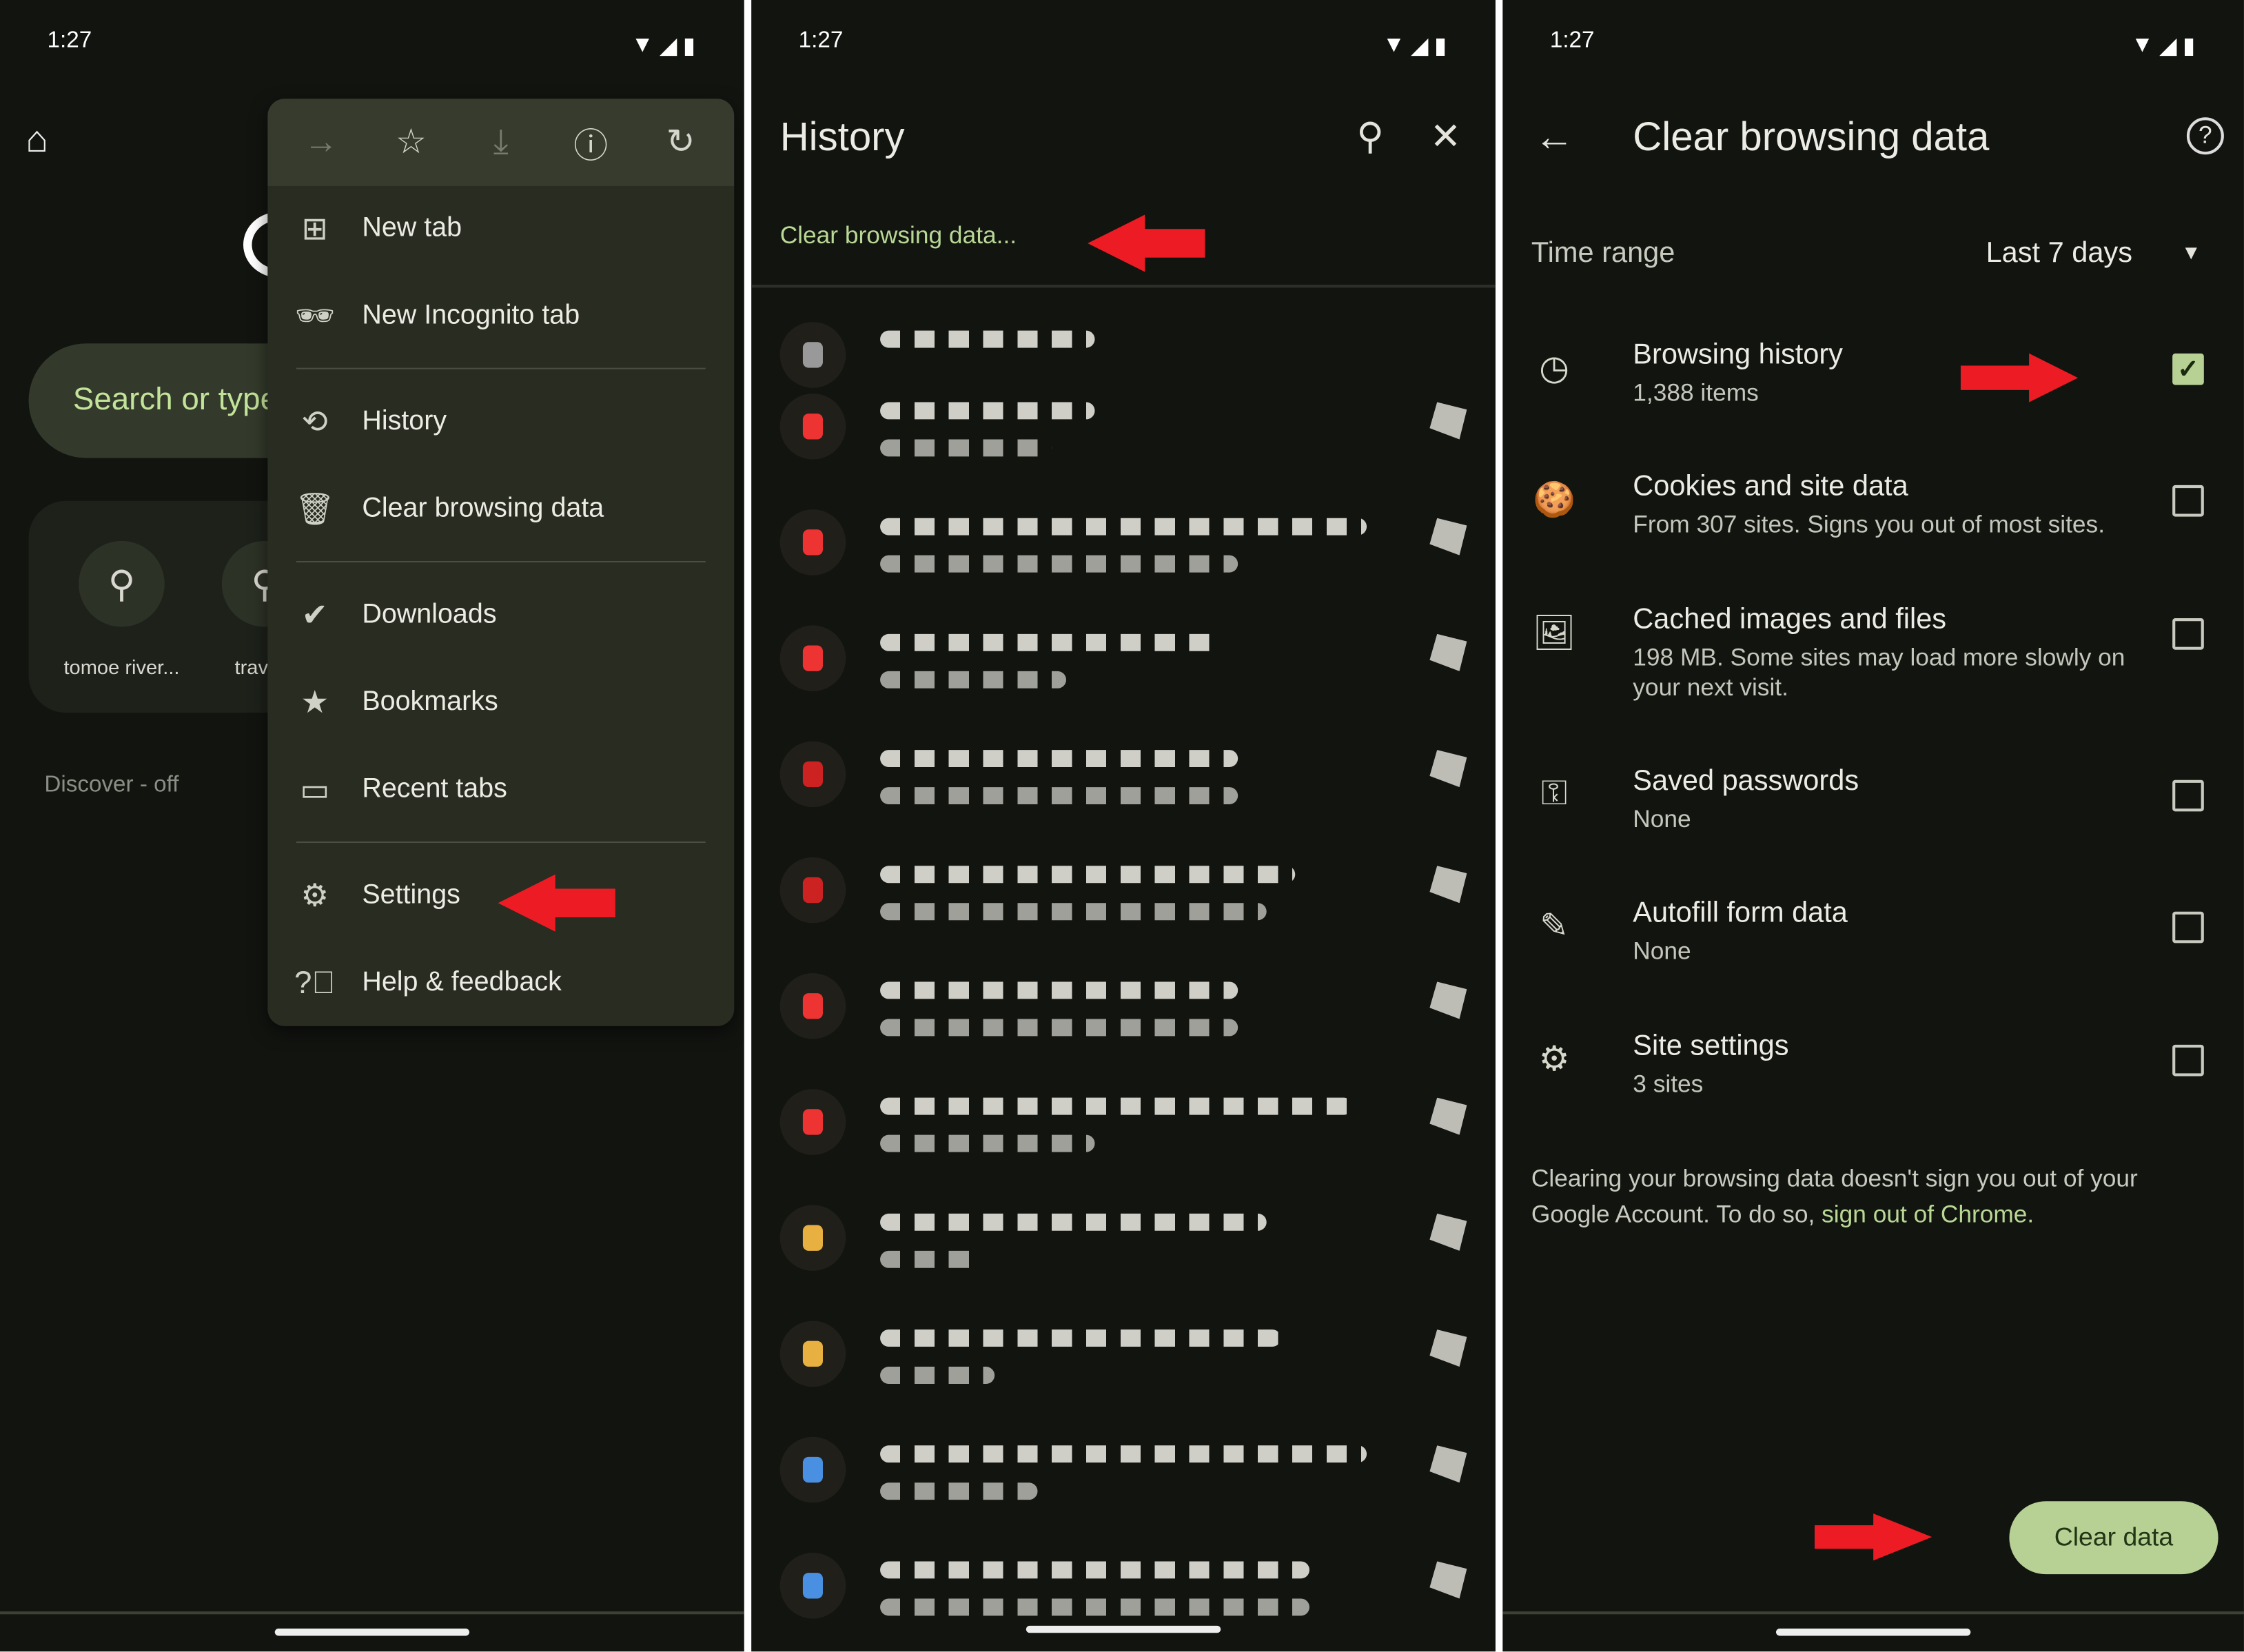 Image resolution: width=2244 pixels, height=1652 pixels. I want to click on nav-bar, so click(1873, 1631).